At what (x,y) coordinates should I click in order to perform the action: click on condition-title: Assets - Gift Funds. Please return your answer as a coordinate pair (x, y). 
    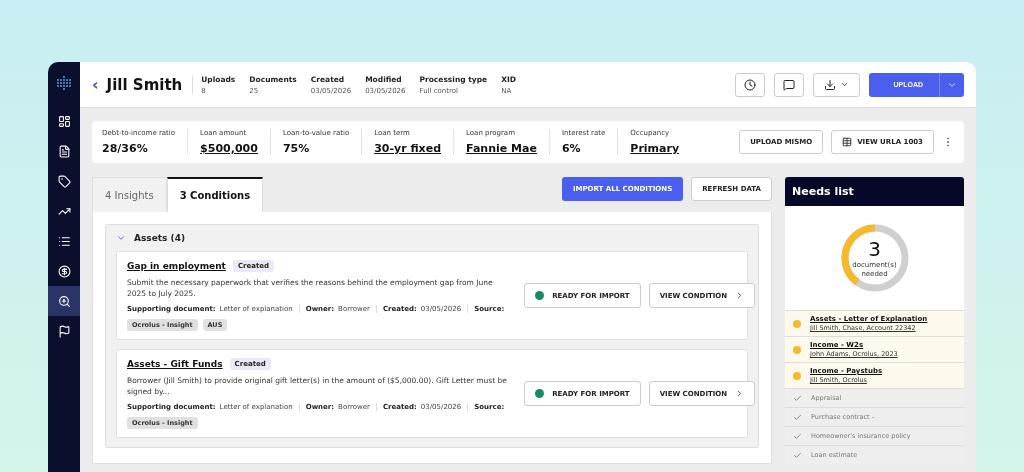
    Looking at the image, I should click on (175, 364).